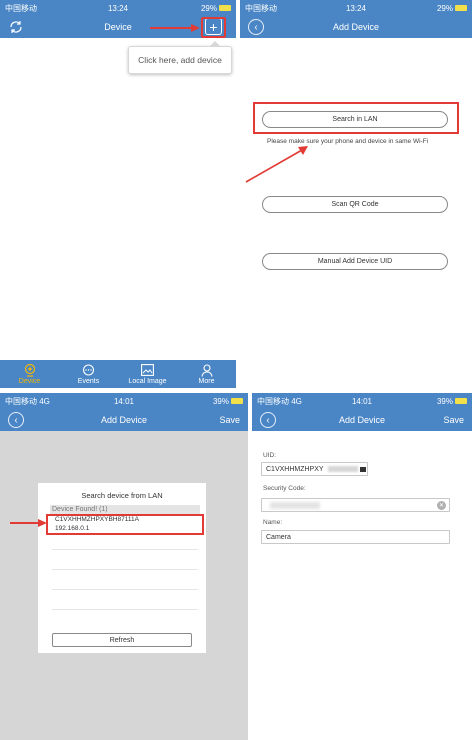 The image size is (472, 740). Describe the element at coordinates (147, 381) in the screenshot. I see `tab-label: Local Image` at that location.